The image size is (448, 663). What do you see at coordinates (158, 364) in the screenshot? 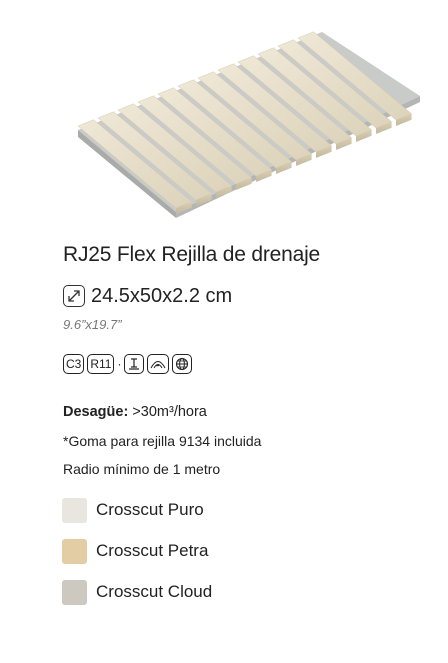
I see `frost-resistant-icon` at bounding box center [158, 364].